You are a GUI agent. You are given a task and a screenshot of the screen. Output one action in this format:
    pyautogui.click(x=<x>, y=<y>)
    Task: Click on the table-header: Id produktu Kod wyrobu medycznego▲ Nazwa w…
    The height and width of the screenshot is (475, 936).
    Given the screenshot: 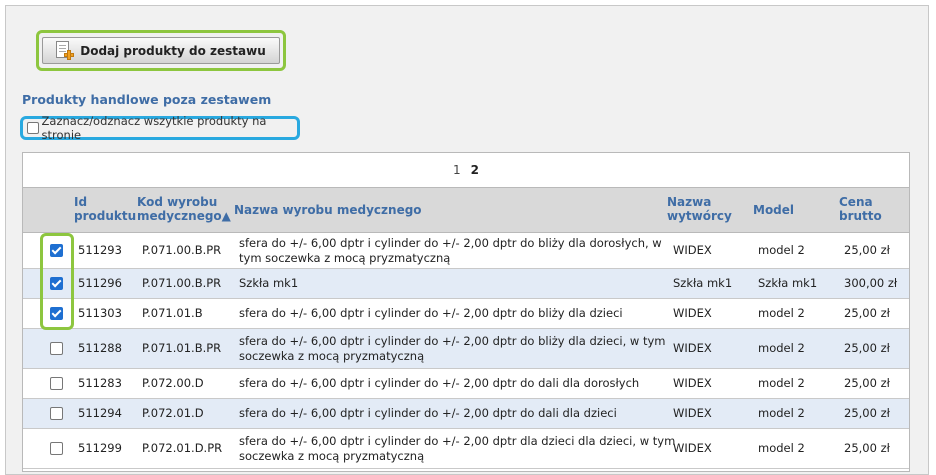 What is the action you would take?
    pyautogui.click(x=466, y=210)
    